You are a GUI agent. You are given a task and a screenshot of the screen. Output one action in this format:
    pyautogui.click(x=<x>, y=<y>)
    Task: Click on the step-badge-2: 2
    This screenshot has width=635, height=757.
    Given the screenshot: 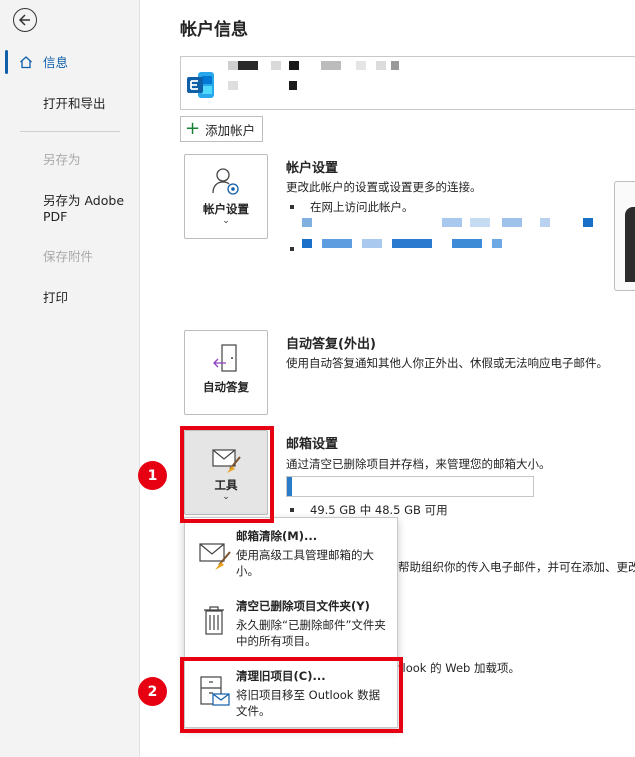 What is the action you would take?
    pyautogui.click(x=152, y=691)
    